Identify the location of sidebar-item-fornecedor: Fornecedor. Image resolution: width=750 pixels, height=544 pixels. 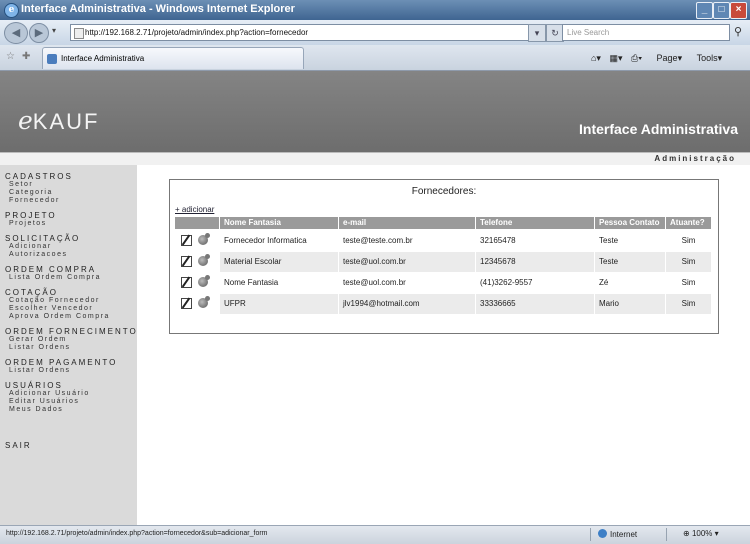
(34, 200).